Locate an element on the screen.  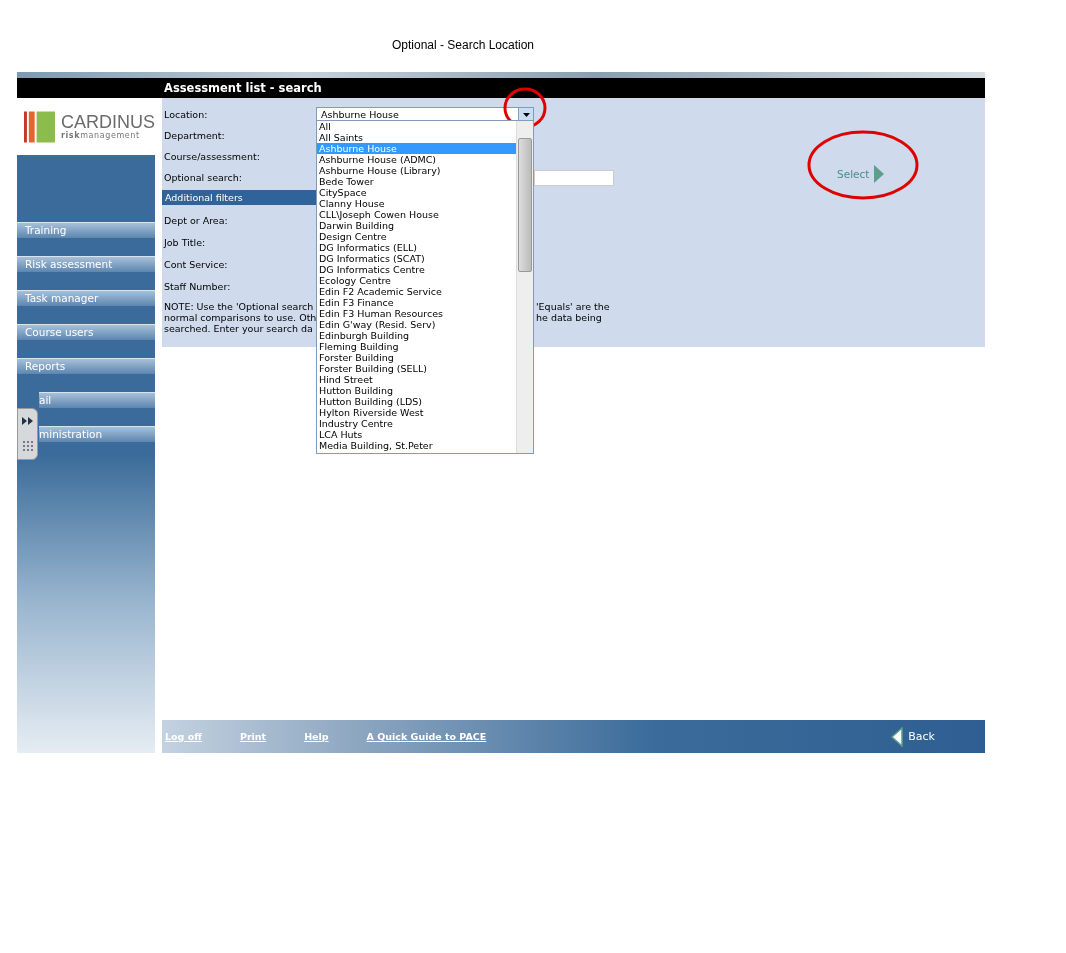
note-text: 'Equals' are the is located at coordinates (573, 306).